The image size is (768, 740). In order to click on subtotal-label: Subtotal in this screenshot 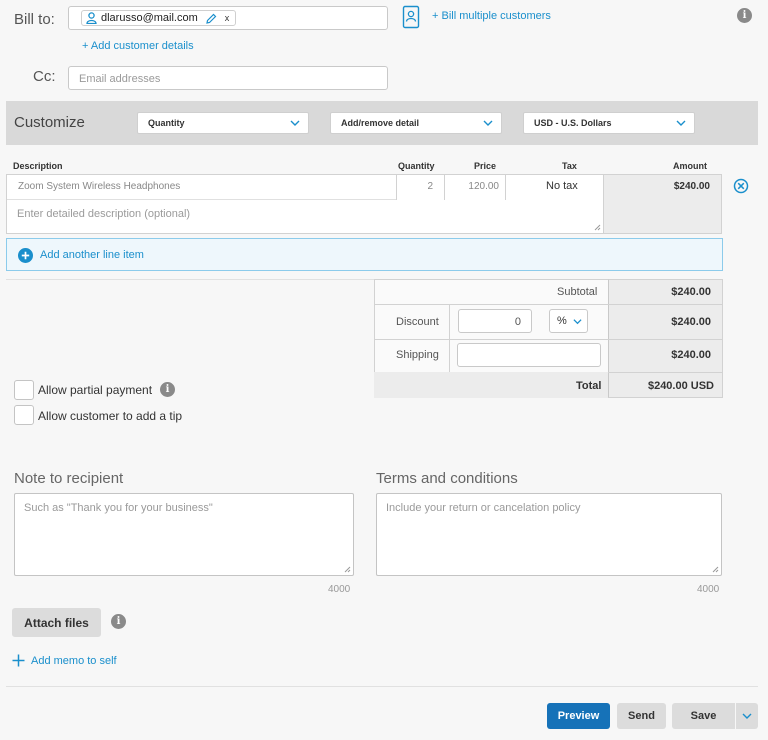, I will do `click(577, 292)`.